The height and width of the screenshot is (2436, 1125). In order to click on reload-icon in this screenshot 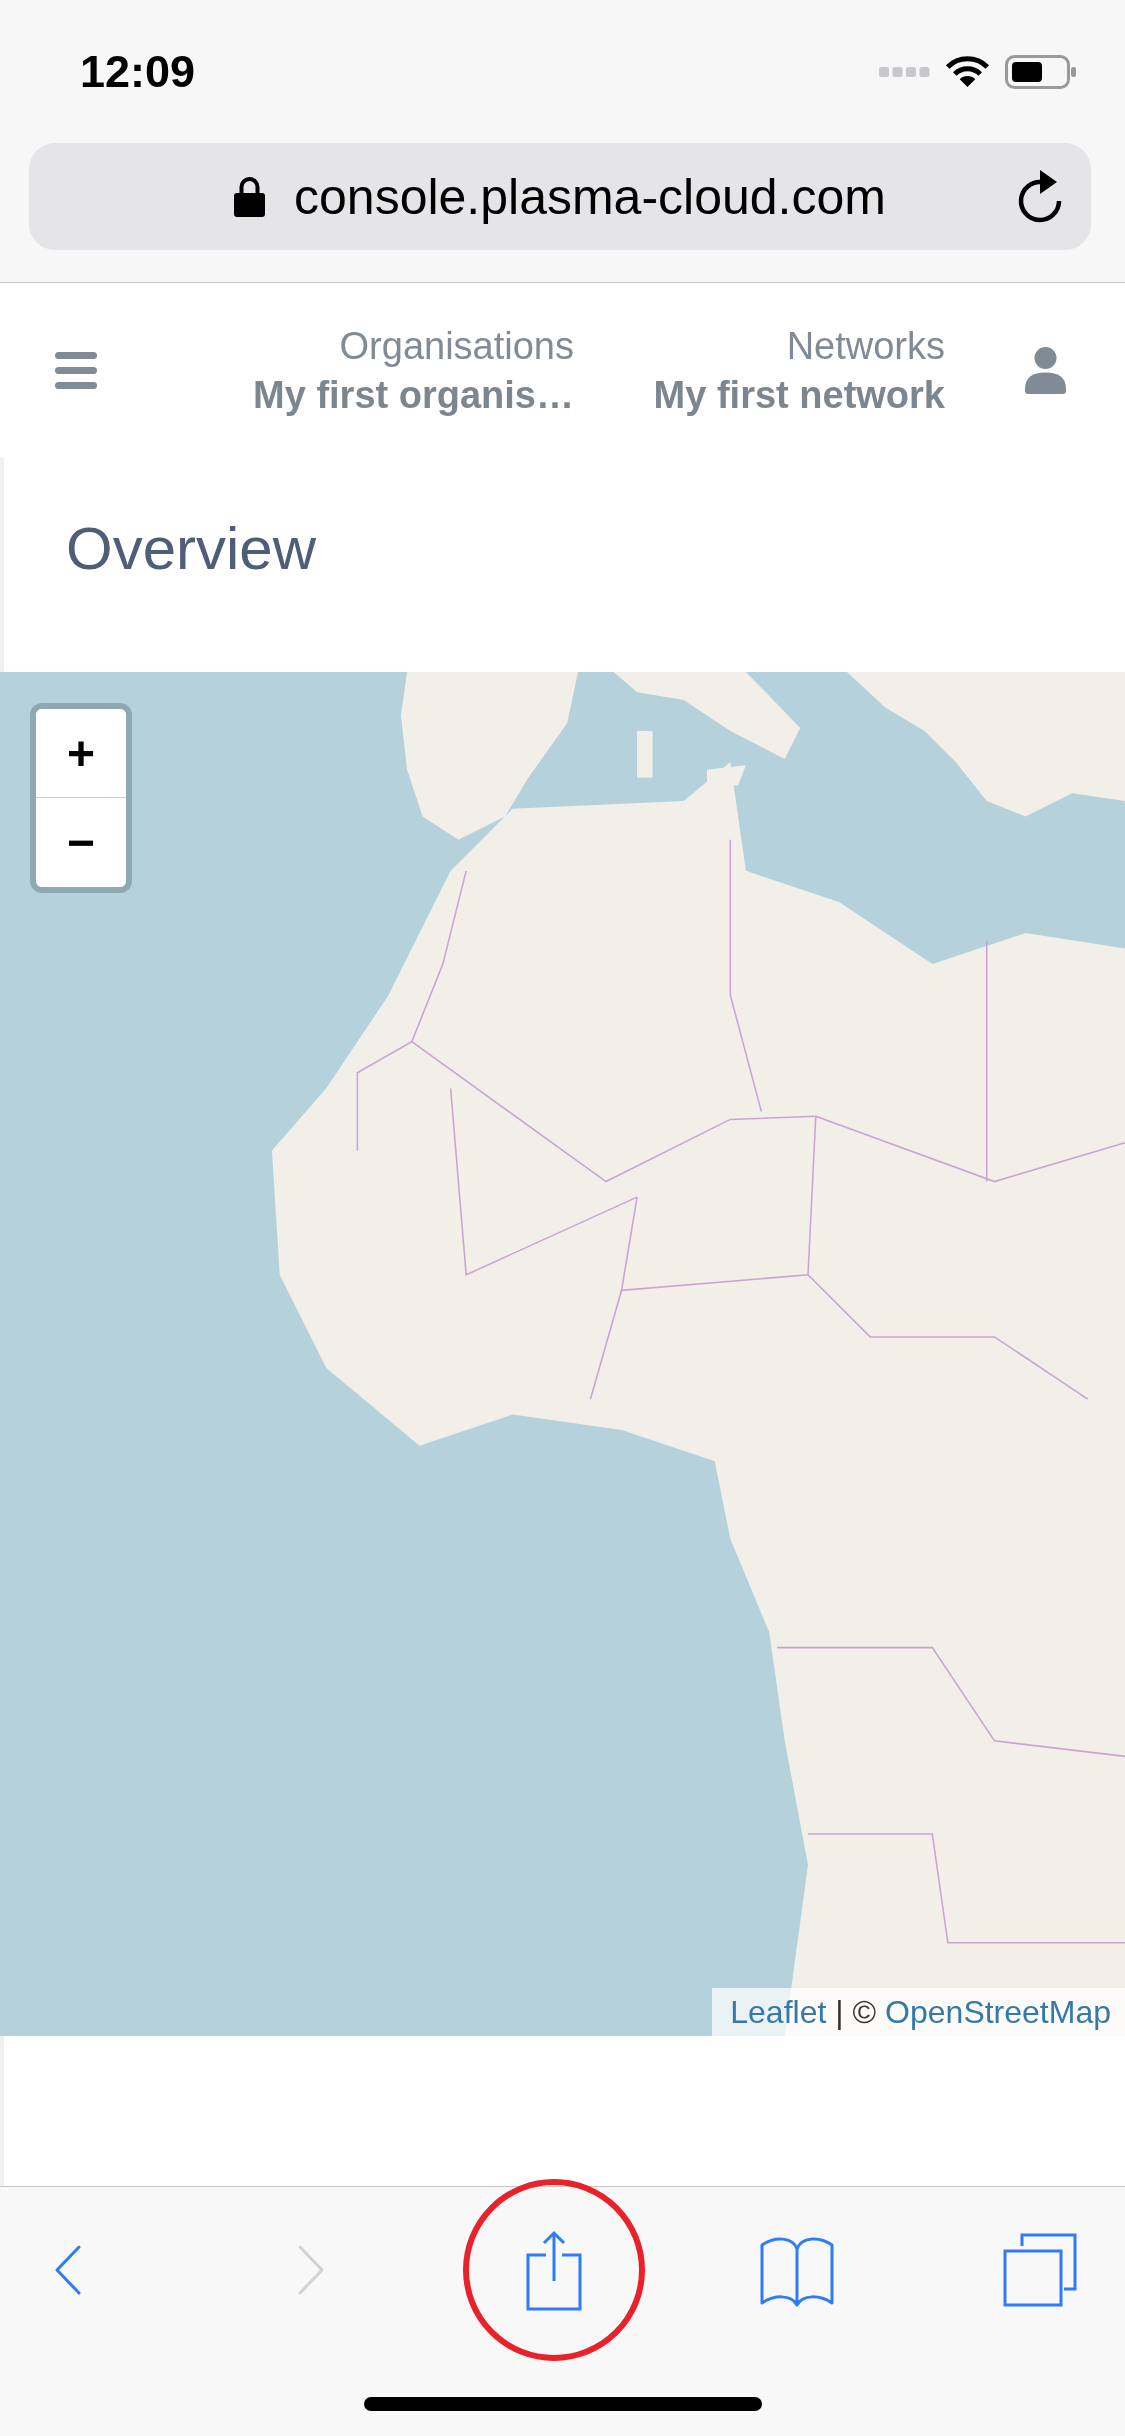, I will do `click(1041, 196)`.